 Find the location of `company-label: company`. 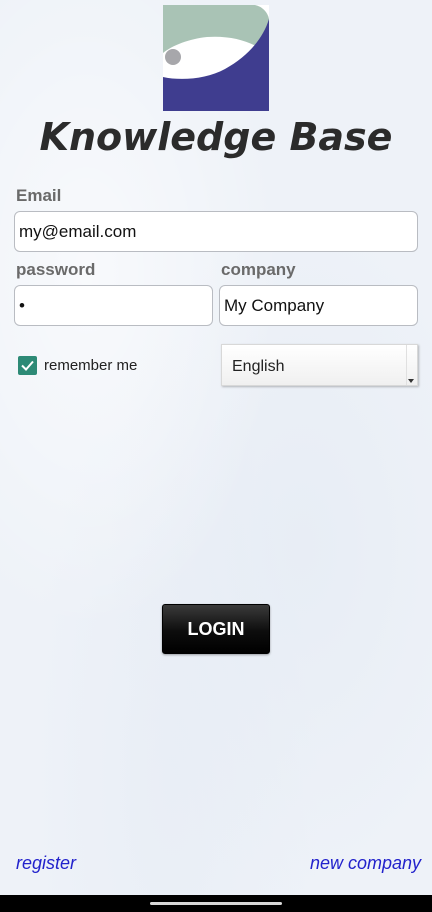

company-label: company is located at coordinates (258, 269).